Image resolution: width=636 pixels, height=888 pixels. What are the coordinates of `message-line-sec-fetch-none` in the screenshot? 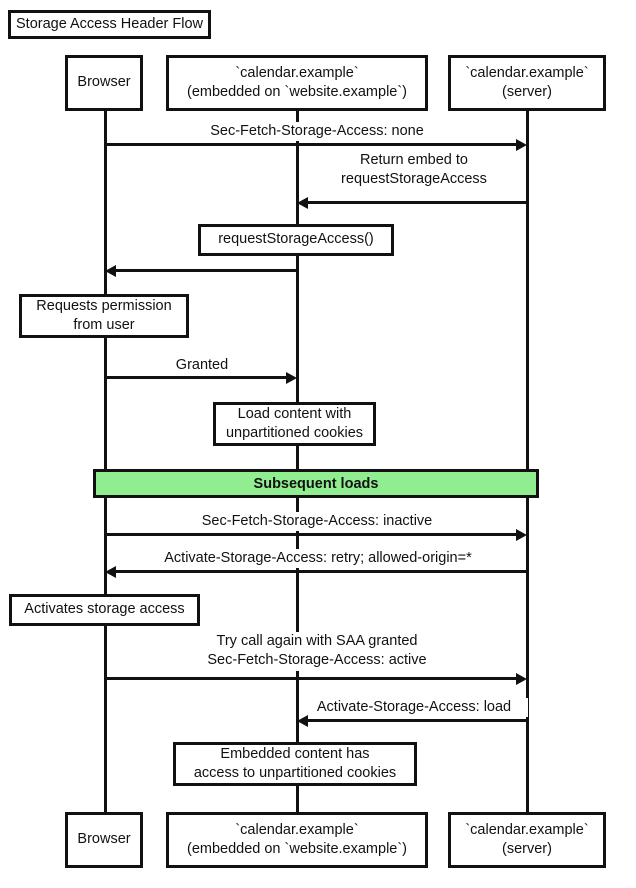 It's located at (312, 144).